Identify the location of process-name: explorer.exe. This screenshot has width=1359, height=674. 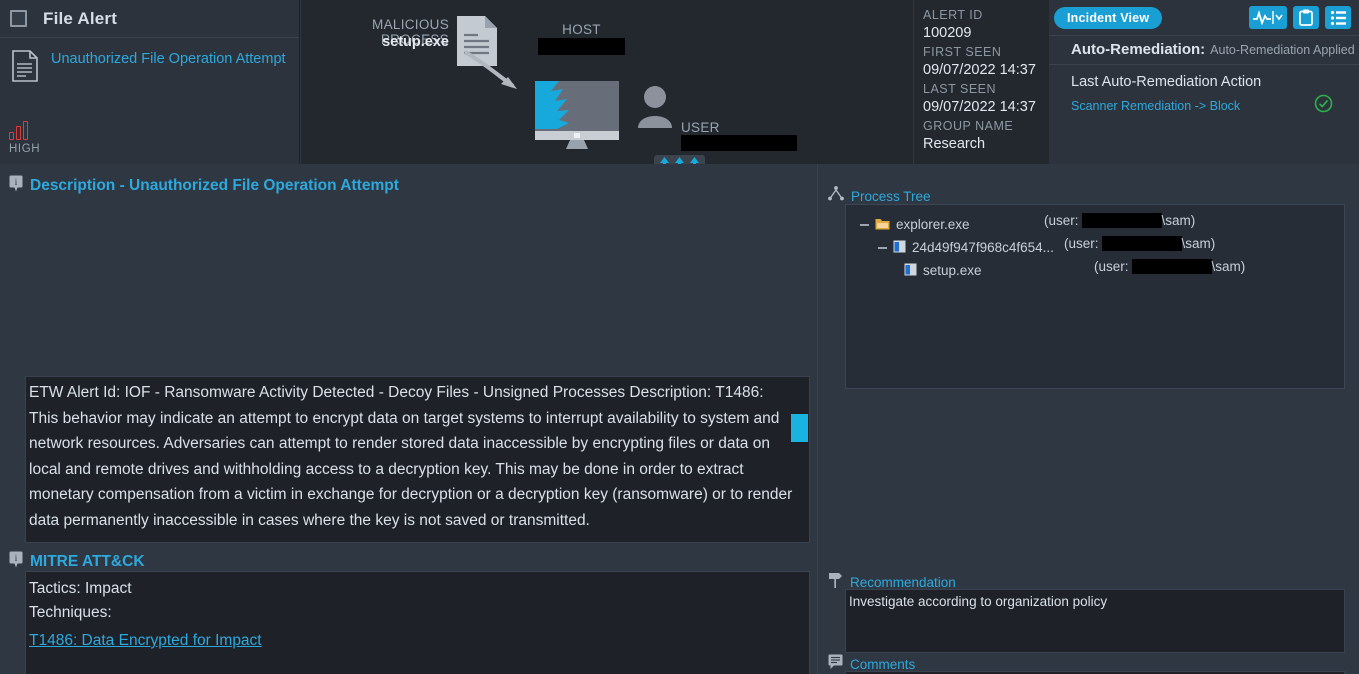
(933, 224).